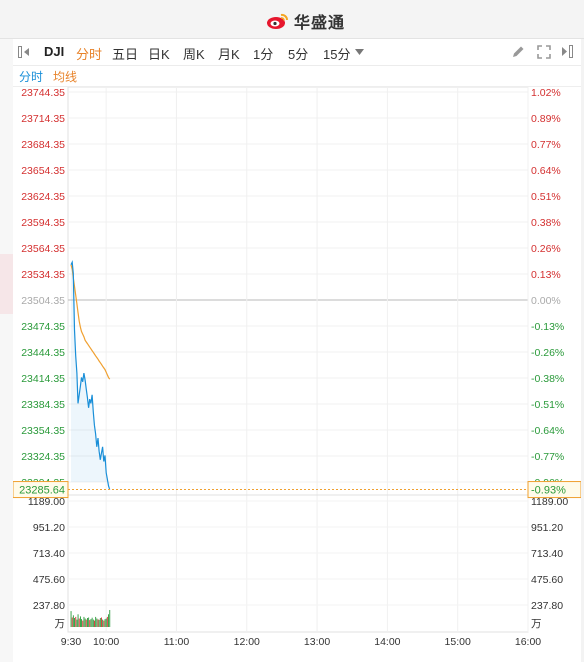  Describe the element at coordinates (547, 457) in the screenshot. I see `pct-tick-label: -0.77%` at that location.